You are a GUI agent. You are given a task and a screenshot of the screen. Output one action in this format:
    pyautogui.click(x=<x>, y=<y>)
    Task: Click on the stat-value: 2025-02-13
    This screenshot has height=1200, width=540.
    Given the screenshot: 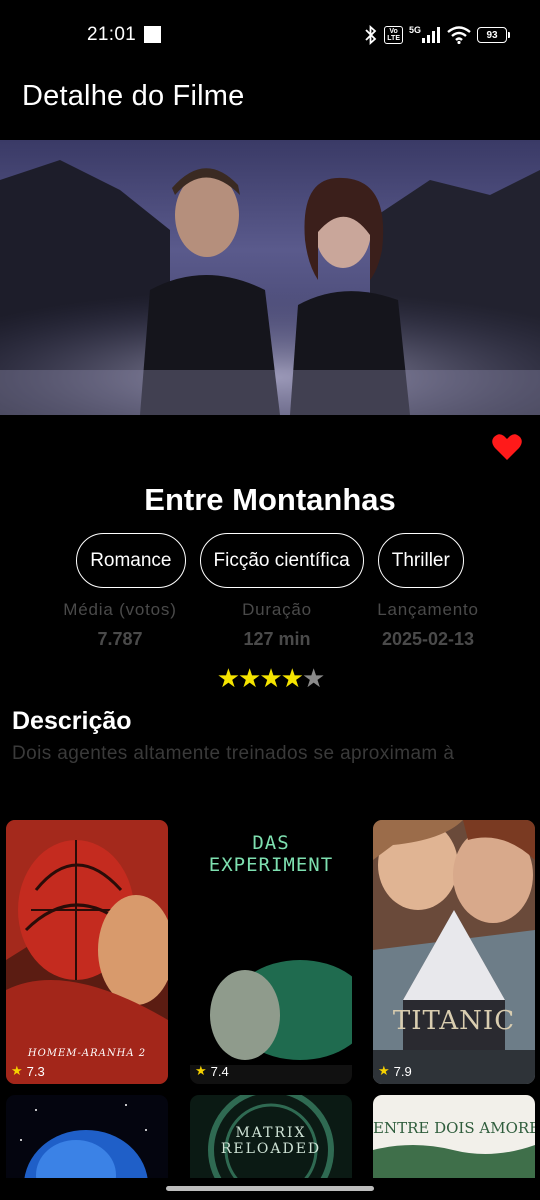 What is the action you would take?
    pyautogui.click(x=428, y=639)
    